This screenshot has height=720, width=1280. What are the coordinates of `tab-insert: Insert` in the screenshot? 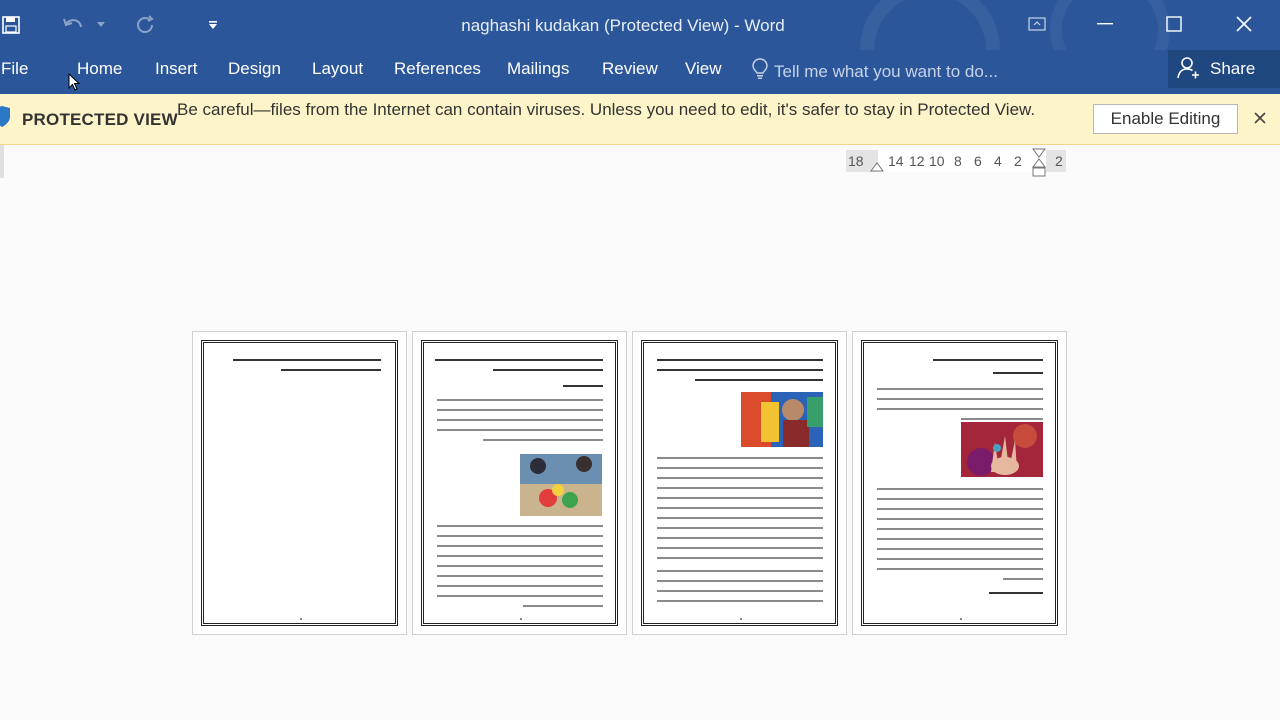 It's located at (176, 69).